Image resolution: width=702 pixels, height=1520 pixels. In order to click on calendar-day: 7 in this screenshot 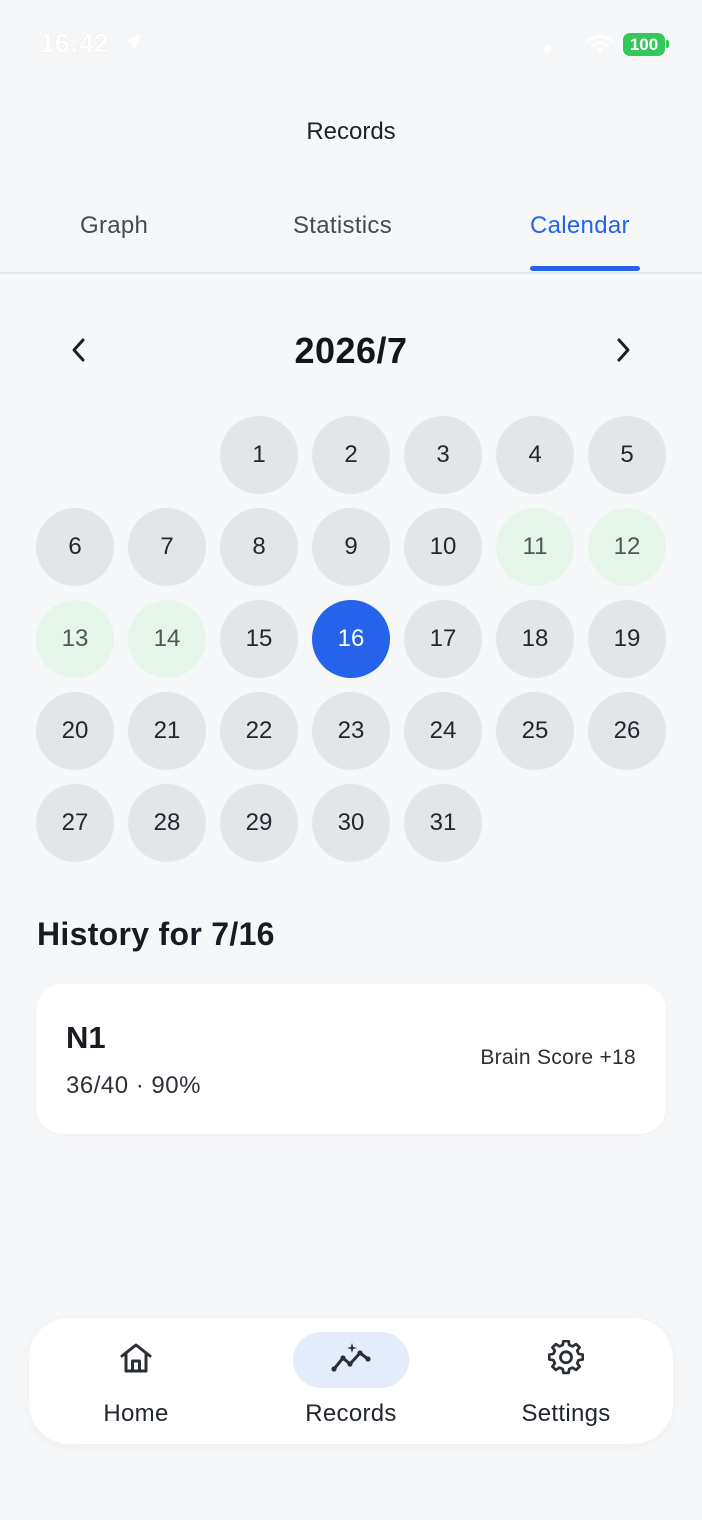, I will do `click(167, 547)`.